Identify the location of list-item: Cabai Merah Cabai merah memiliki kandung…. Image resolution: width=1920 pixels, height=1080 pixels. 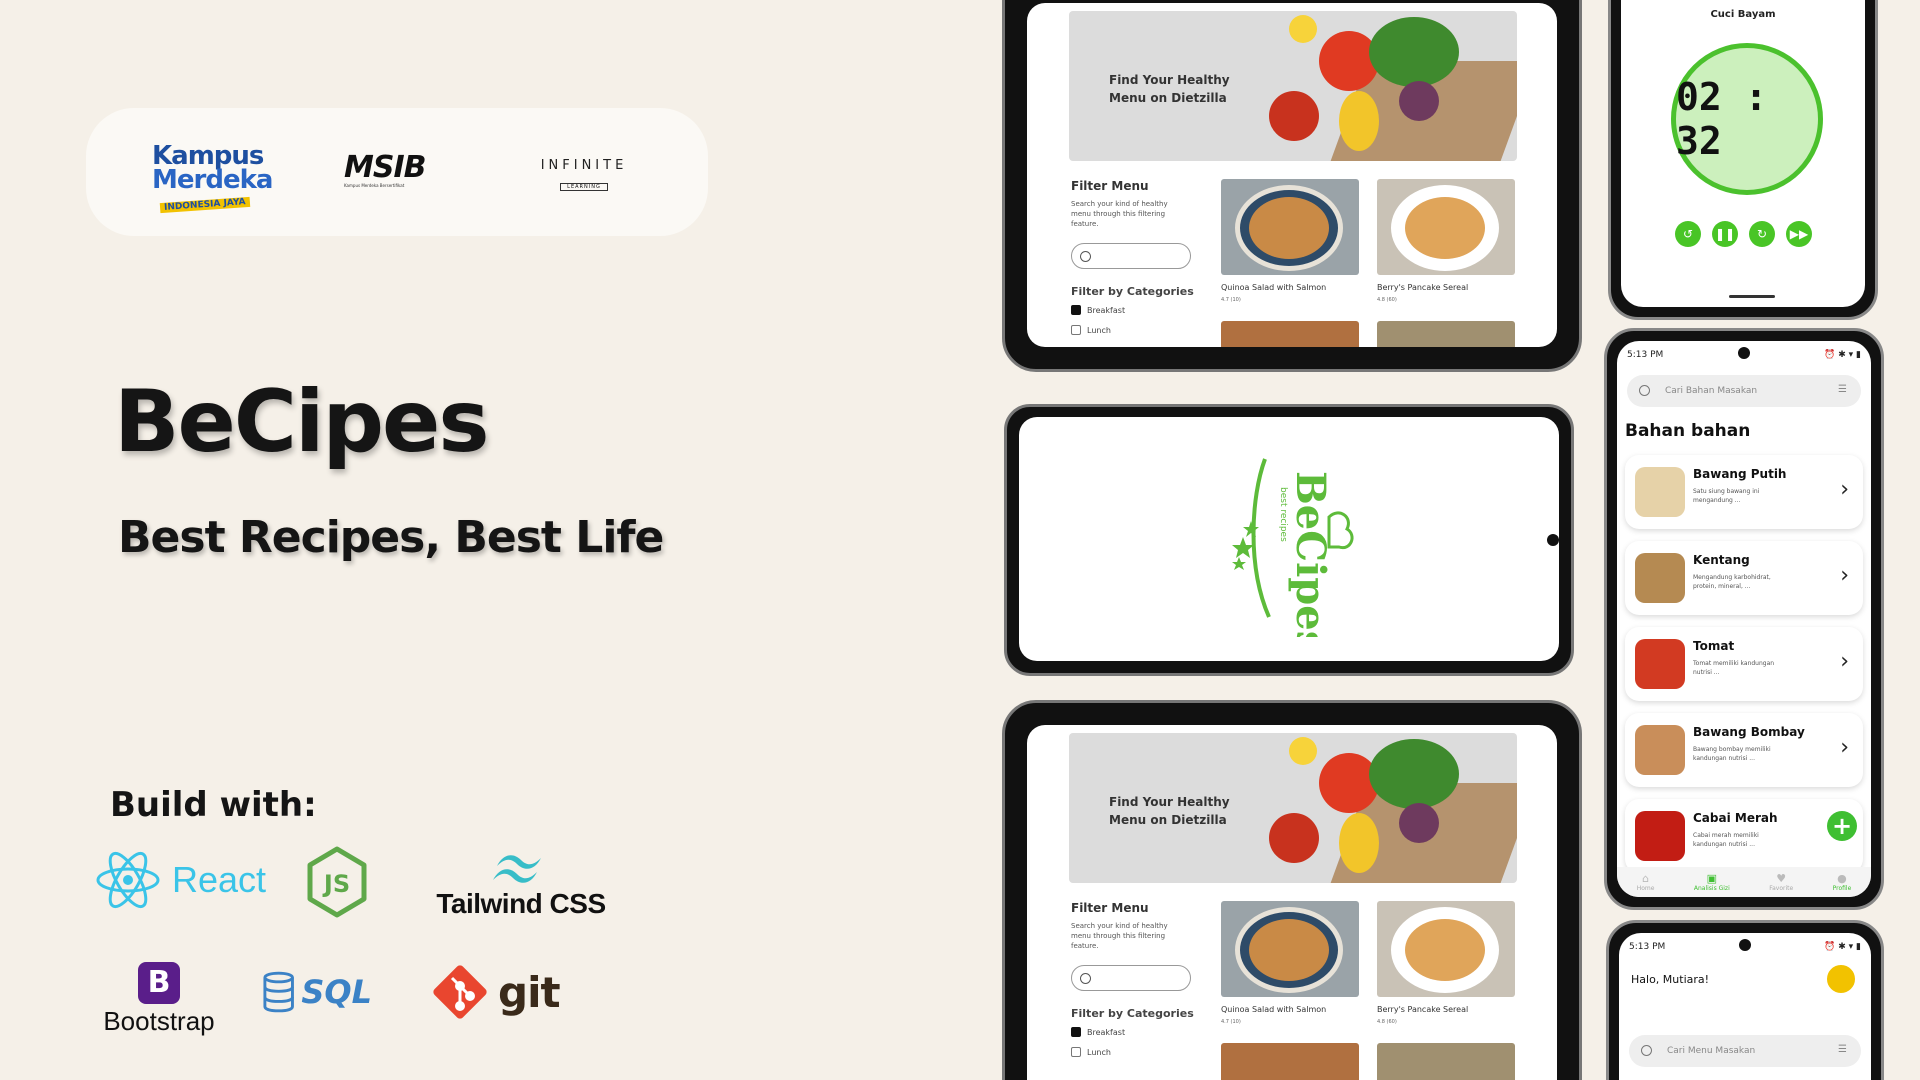
(1744, 836).